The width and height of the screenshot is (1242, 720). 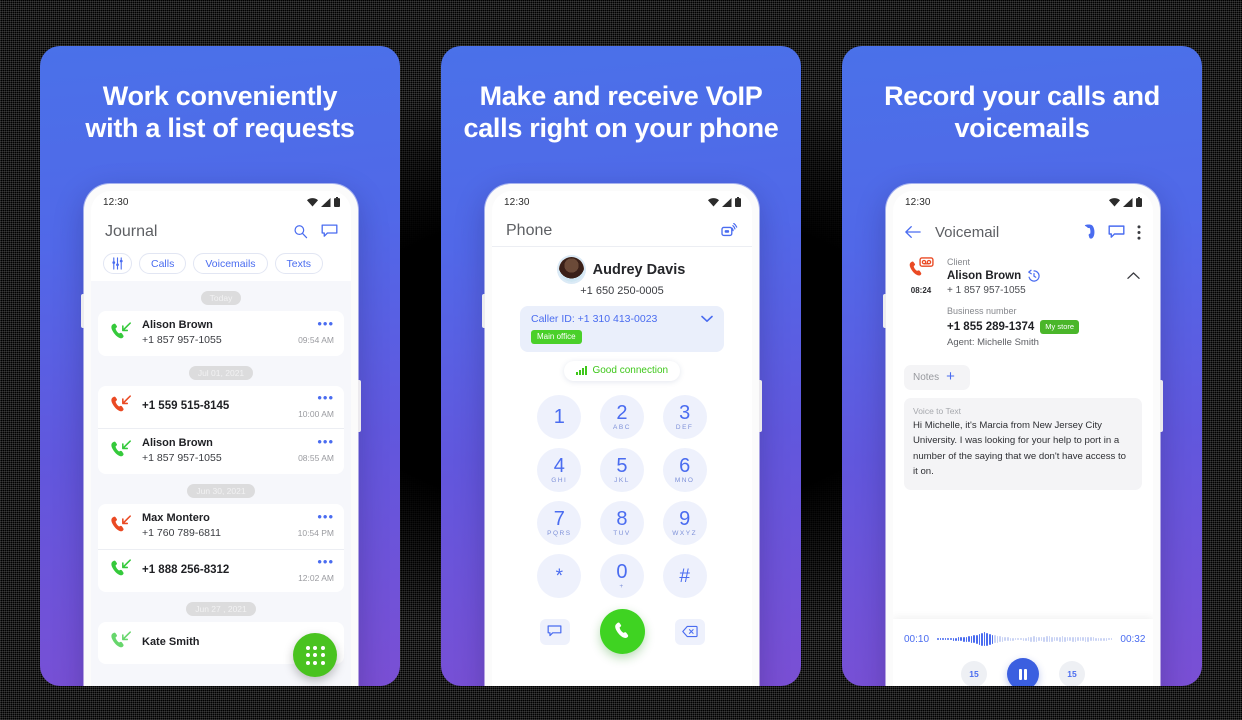 I want to click on row-number: +1 559 515-8145, so click(x=186, y=406).